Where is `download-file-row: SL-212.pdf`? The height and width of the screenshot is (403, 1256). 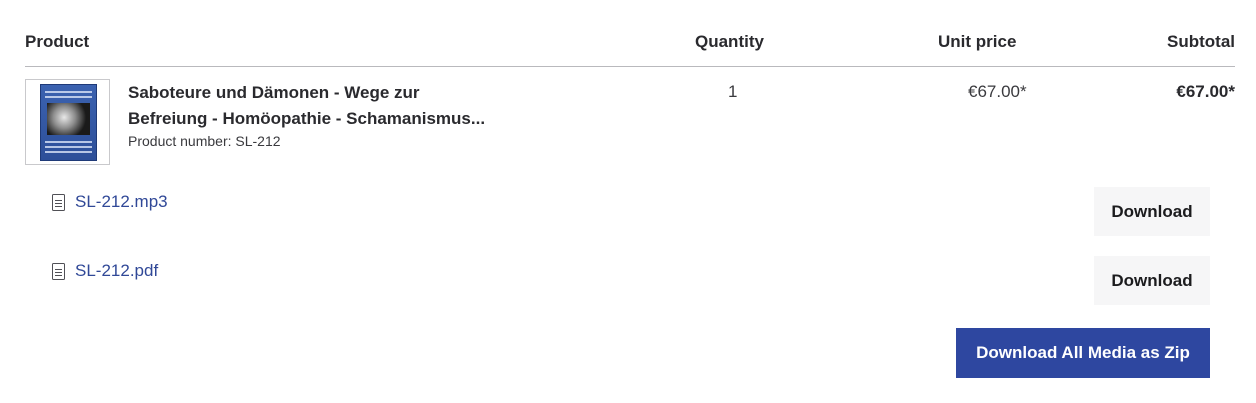 download-file-row: SL-212.pdf is located at coordinates (105, 271).